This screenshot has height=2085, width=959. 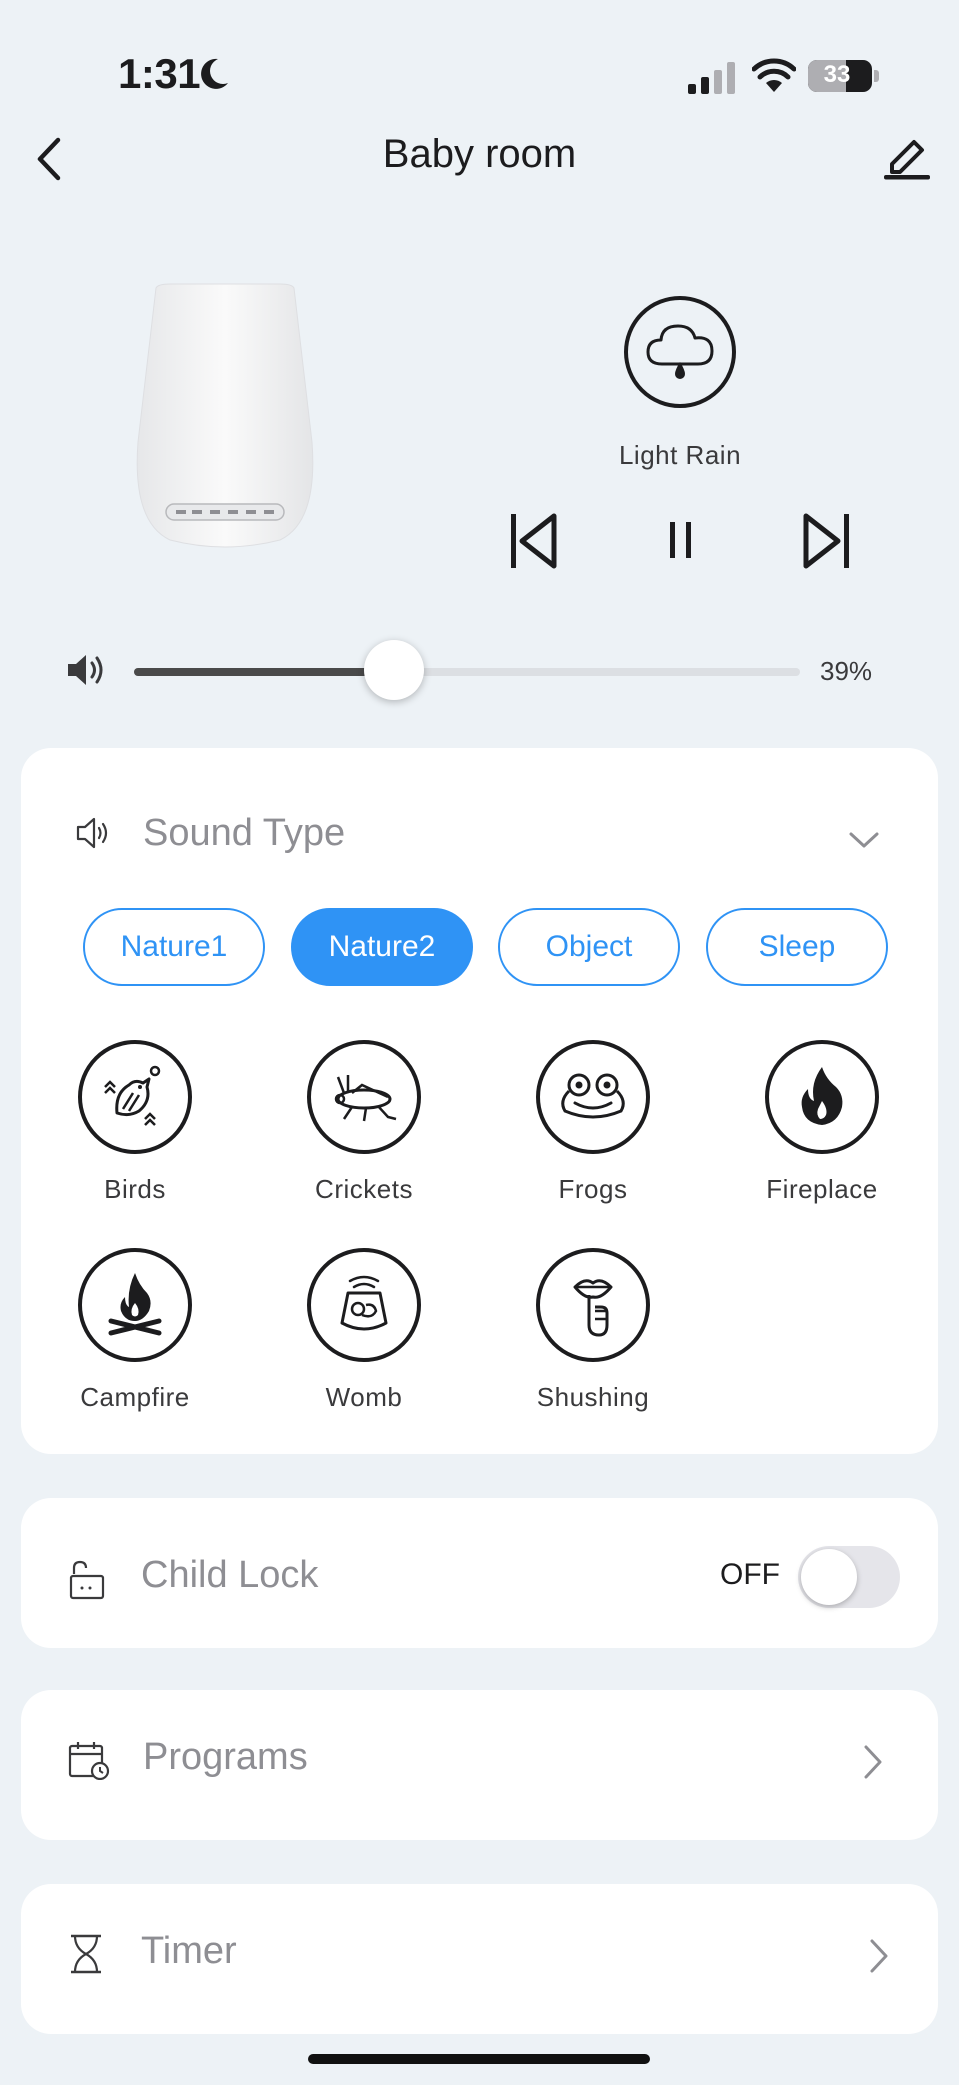 I want to click on sound-fireplace: Fireplace, so click(x=822, y=1122).